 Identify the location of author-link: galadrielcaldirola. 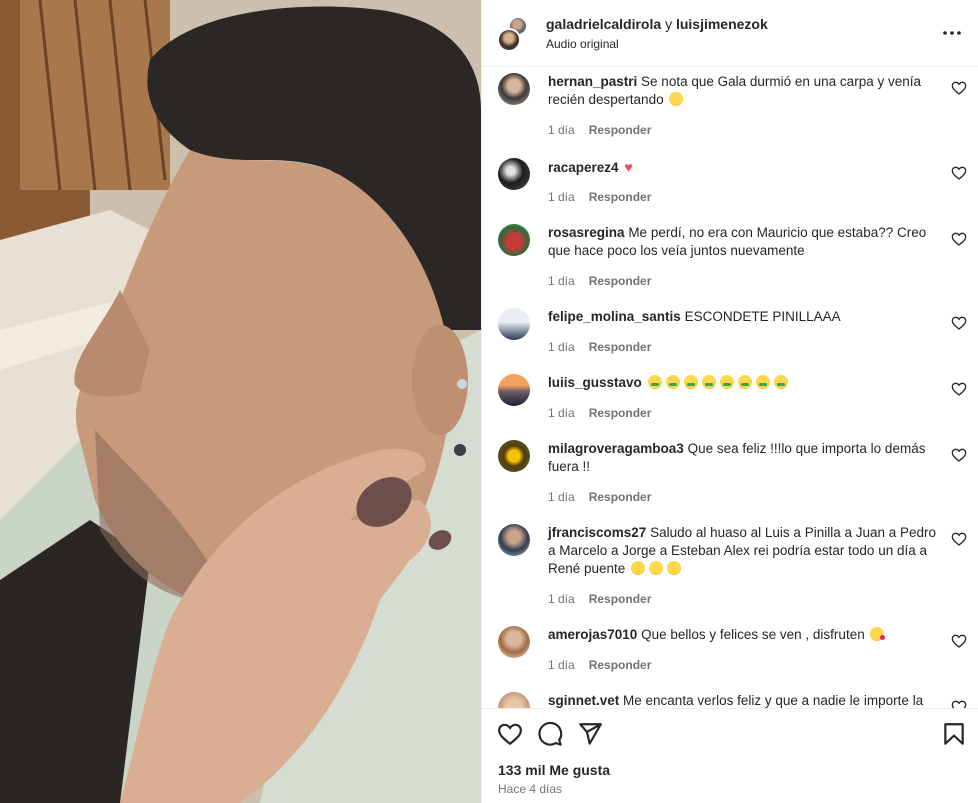
(603, 24).